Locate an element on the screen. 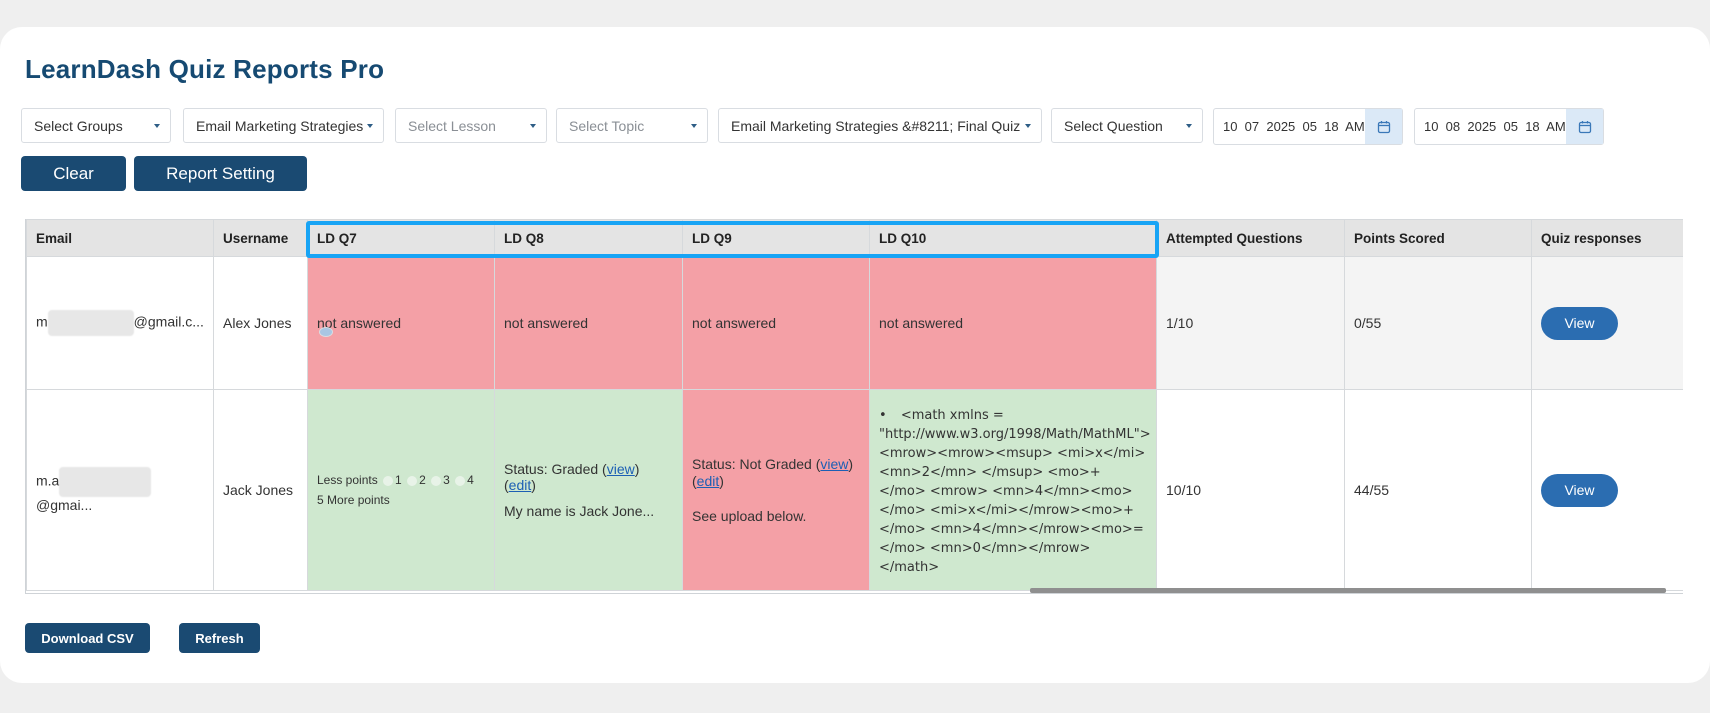 This screenshot has width=1710, height=713. scale-option-label: 1 is located at coordinates (398, 480).